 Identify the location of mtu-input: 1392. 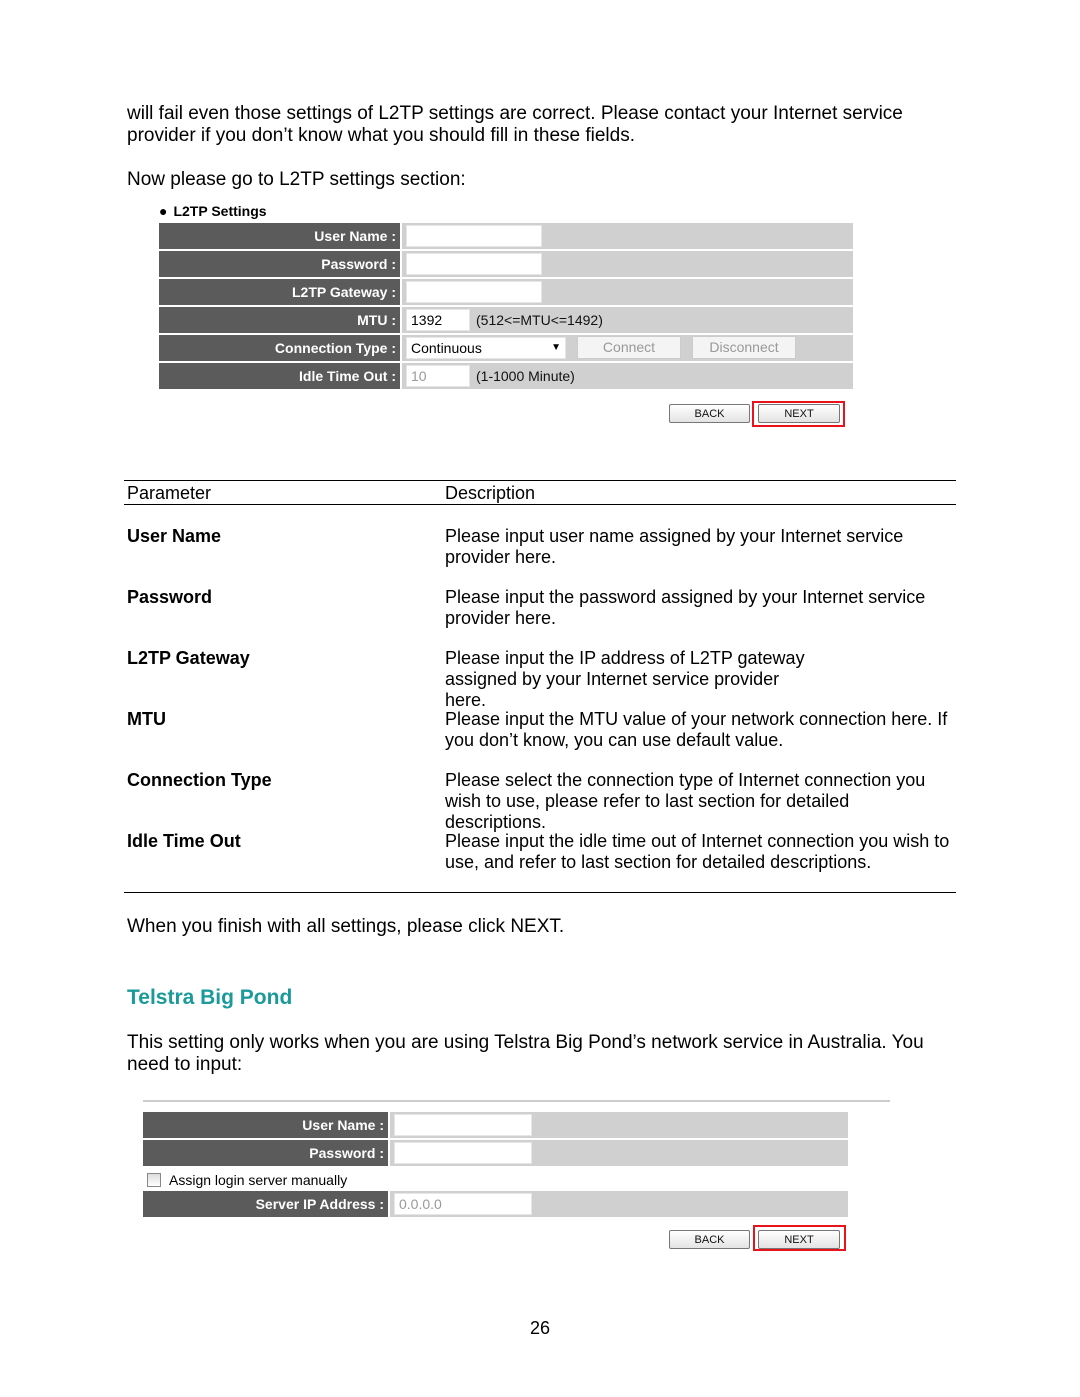
(438, 320).